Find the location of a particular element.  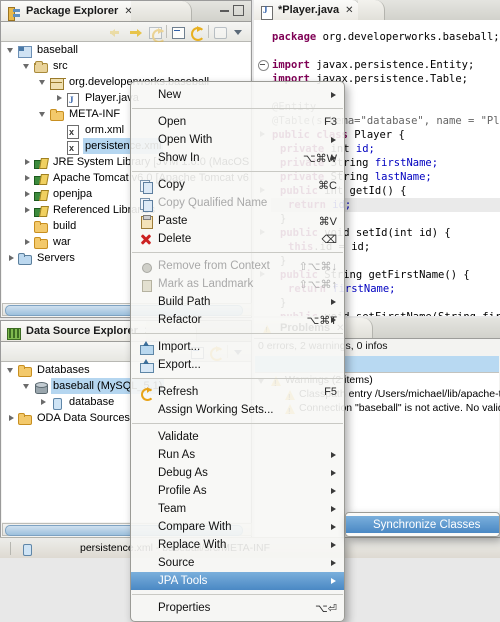

submenu-item-synchronize-classes: Synchronize Classes is located at coordinates (422, 524).